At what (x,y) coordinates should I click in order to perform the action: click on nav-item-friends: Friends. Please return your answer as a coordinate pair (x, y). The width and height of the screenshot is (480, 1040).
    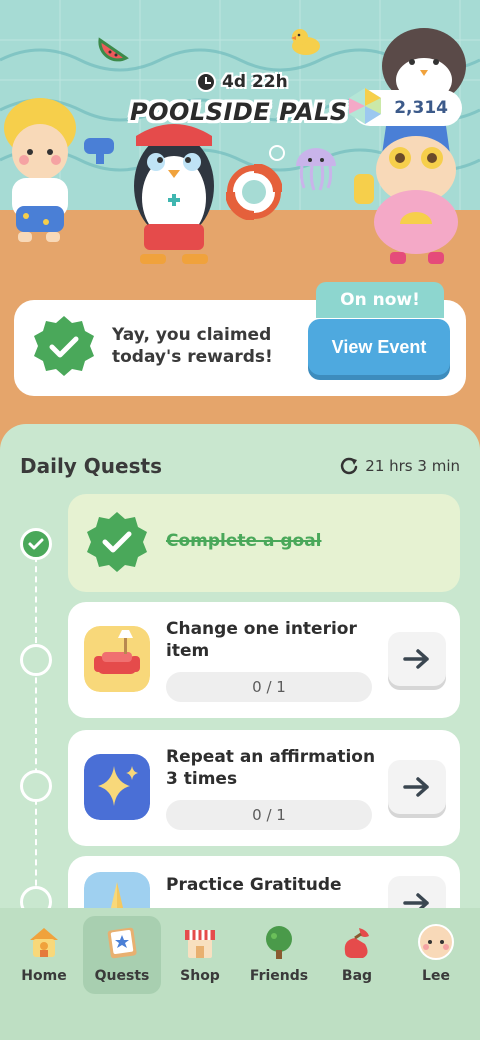
    Looking at the image, I should click on (279, 955).